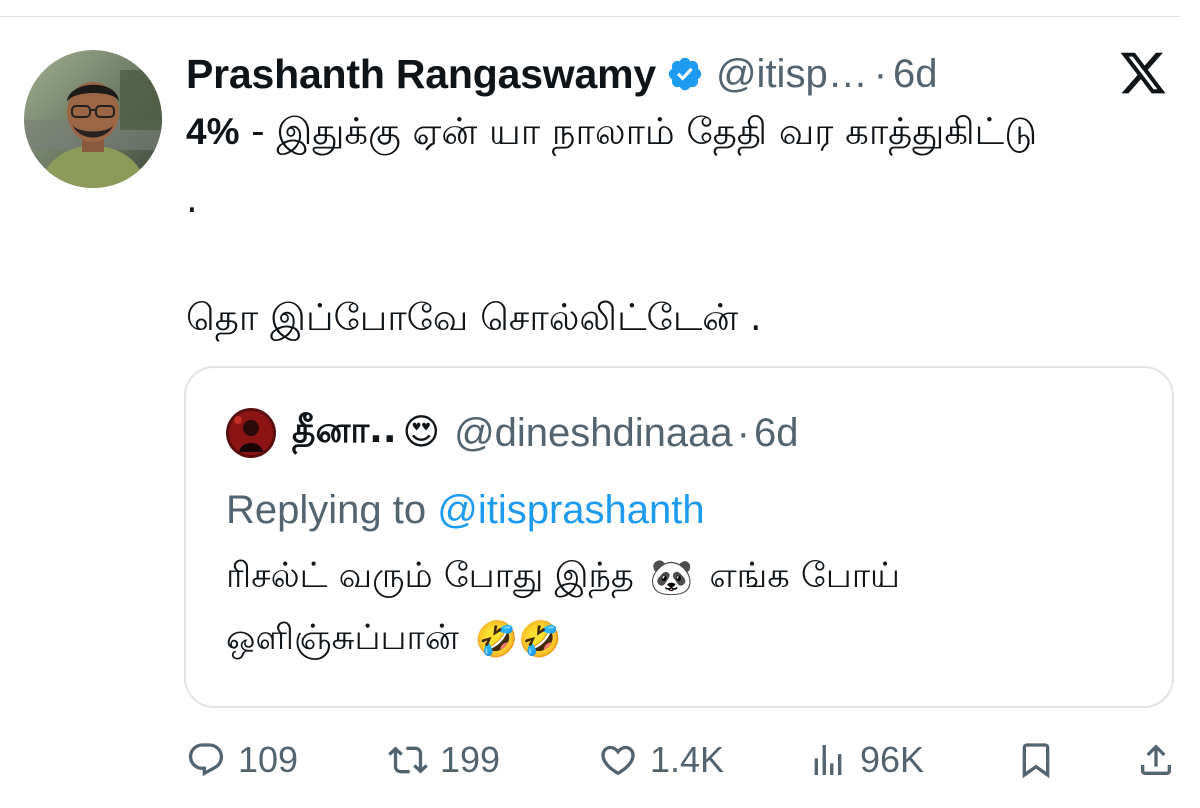 The image size is (1200, 808). What do you see at coordinates (915, 74) in the screenshot?
I see `post-time: 6d` at bounding box center [915, 74].